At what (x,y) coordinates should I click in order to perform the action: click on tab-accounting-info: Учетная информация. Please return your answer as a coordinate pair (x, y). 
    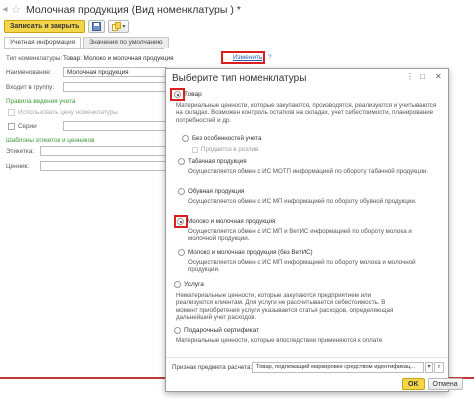
    Looking at the image, I should click on (43, 42).